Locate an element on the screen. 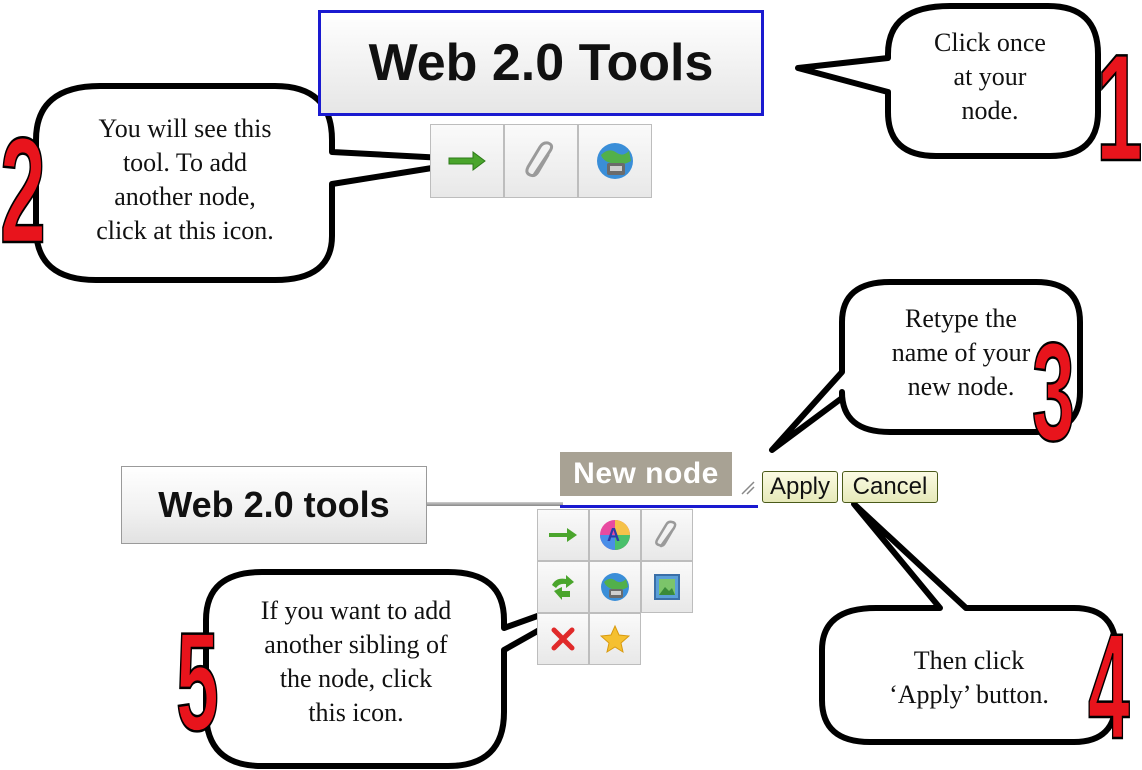 Image resolution: width=1142 pixels, height=770 pixels. callout-5-line: another sibling of is located at coordinates (356, 644).